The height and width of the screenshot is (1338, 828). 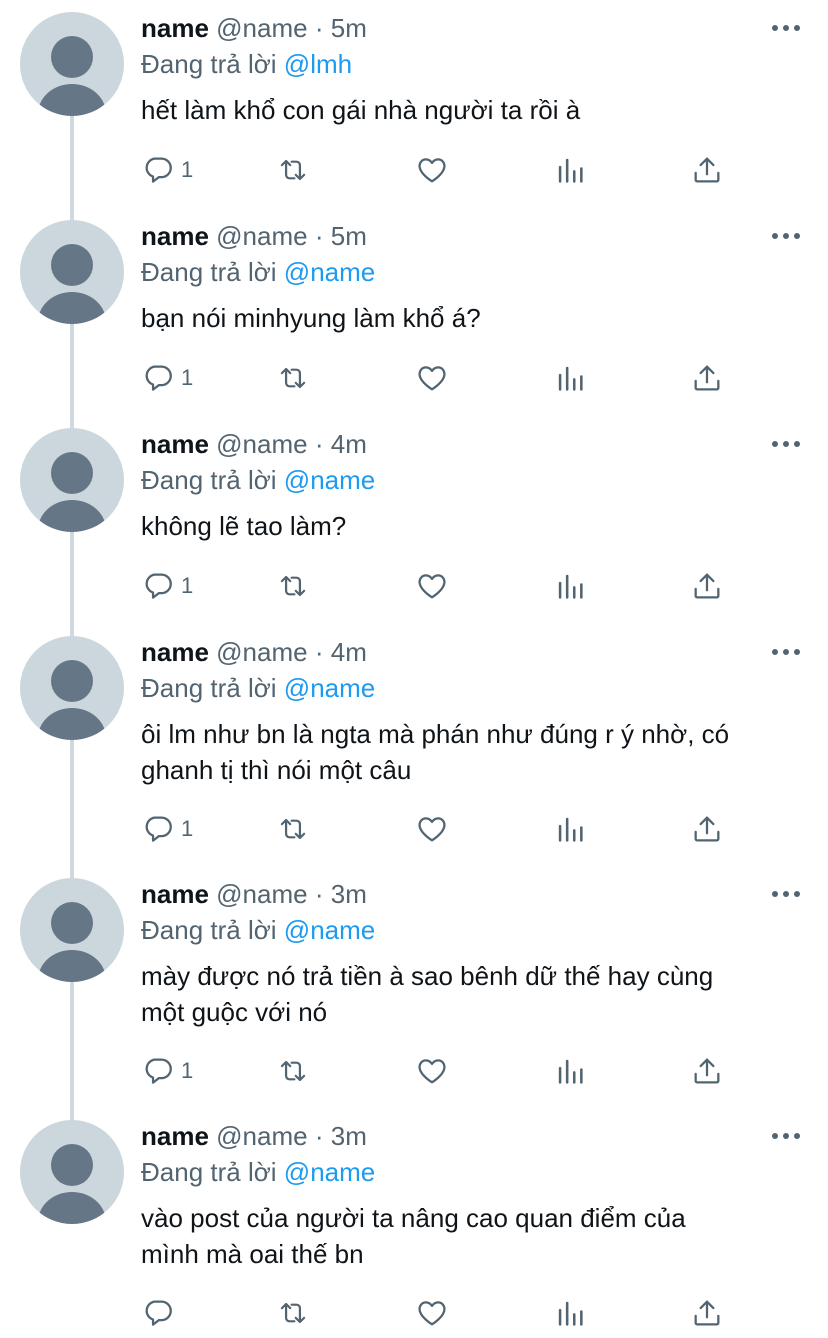 What do you see at coordinates (252, 1254) in the screenshot?
I see `tweet-text-line: mình mà oai thế bn` at bounding box center [252, 1254].